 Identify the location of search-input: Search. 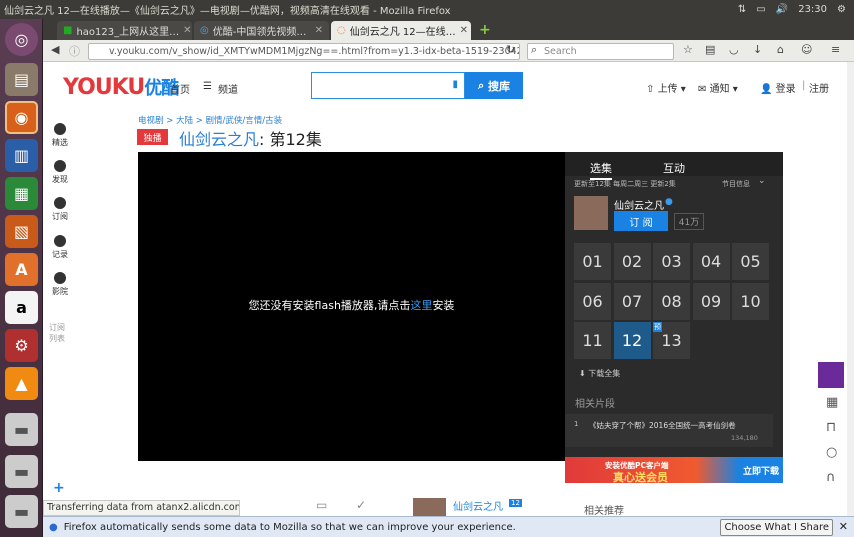
(600, 51).